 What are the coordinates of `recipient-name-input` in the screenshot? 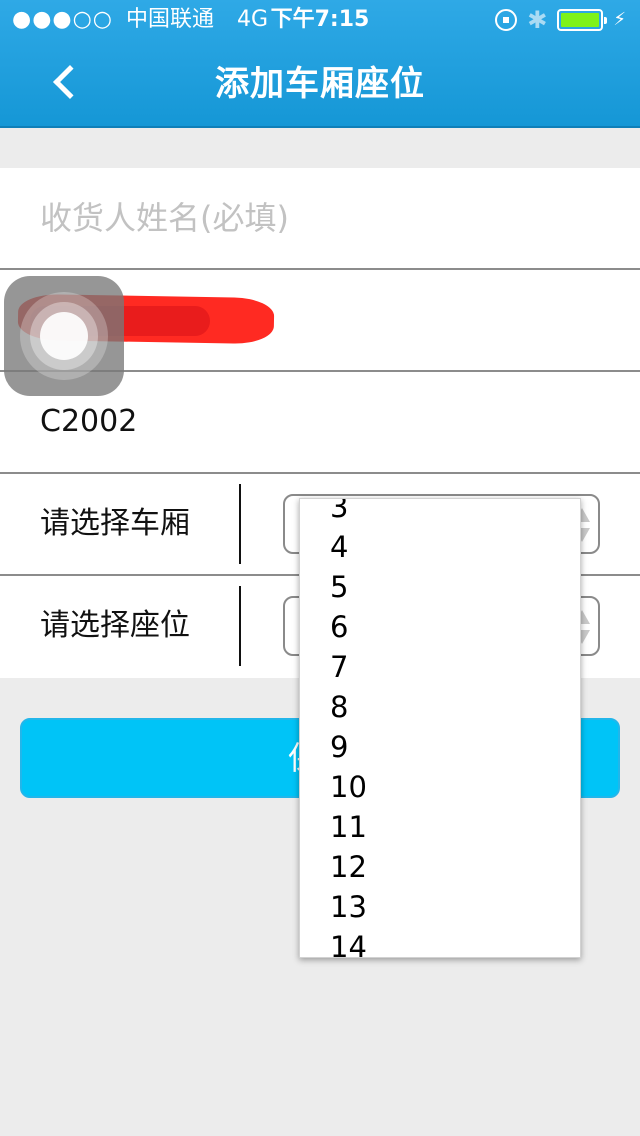 It's located at (320, 218).